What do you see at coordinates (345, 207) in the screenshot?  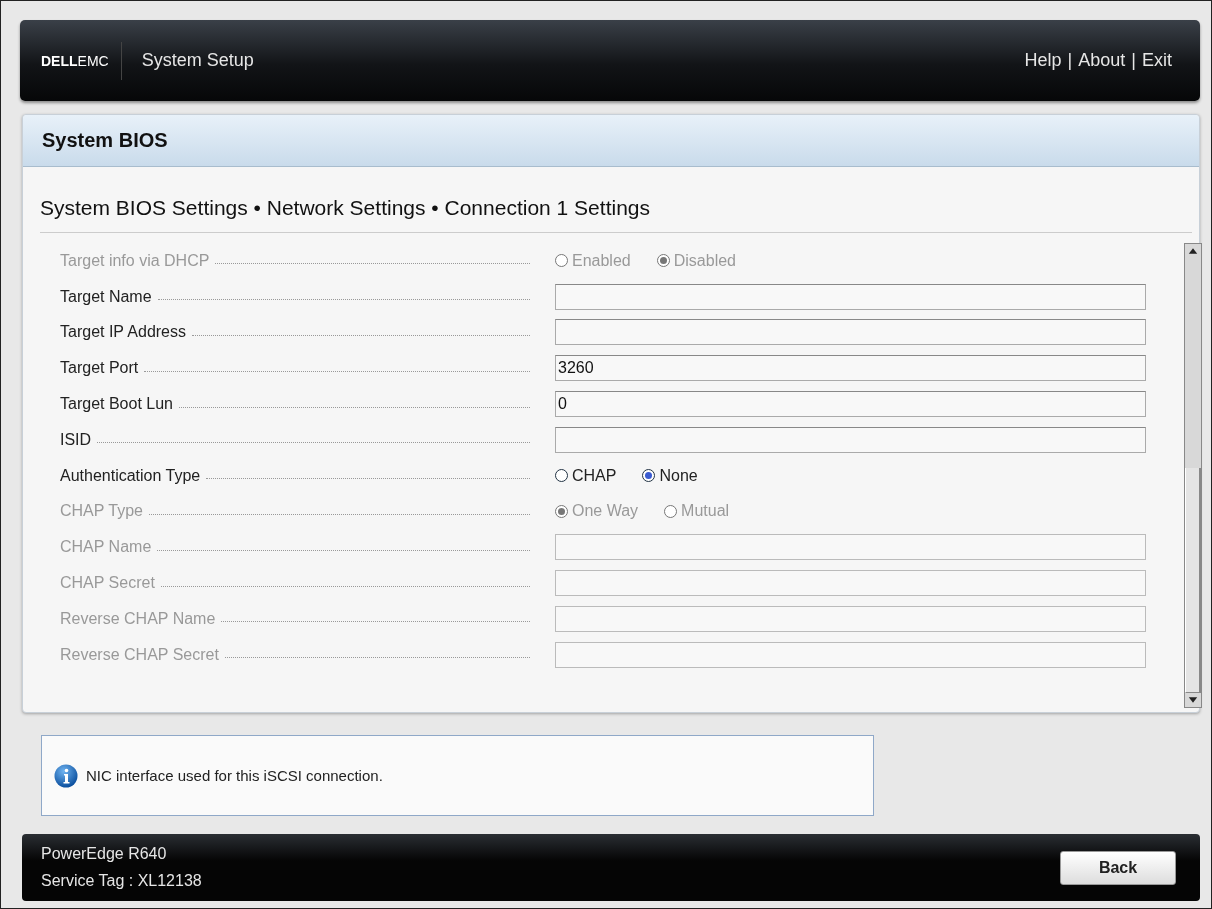 I see `breadcrumb: System BIOS Settings • Network Settings • Connection 1 Settings` at bounding box center [345, 207].